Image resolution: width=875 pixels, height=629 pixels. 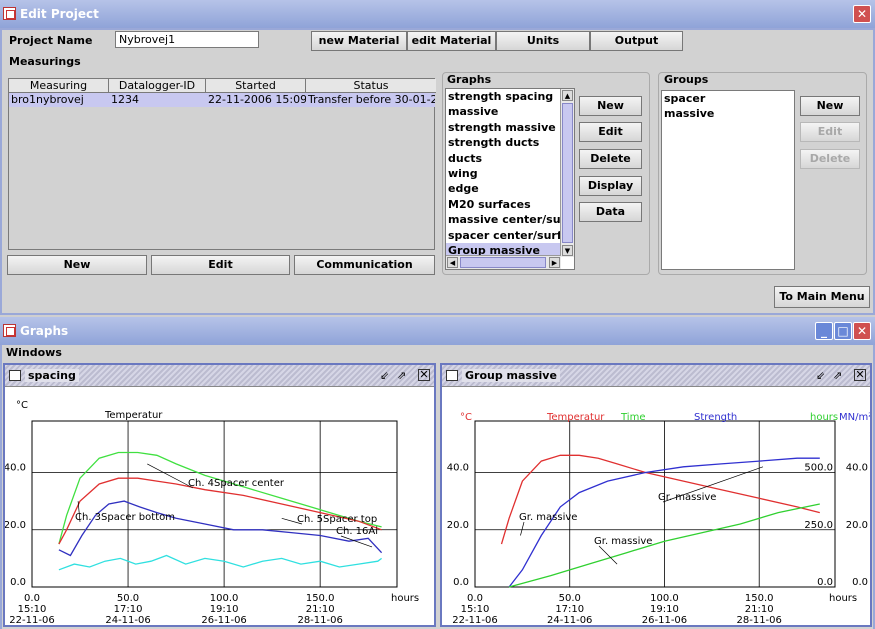 What do you see at coordinates (830, 106) in the screenshot?
I see `group-new-button: New` at bounding box center [830, 106].